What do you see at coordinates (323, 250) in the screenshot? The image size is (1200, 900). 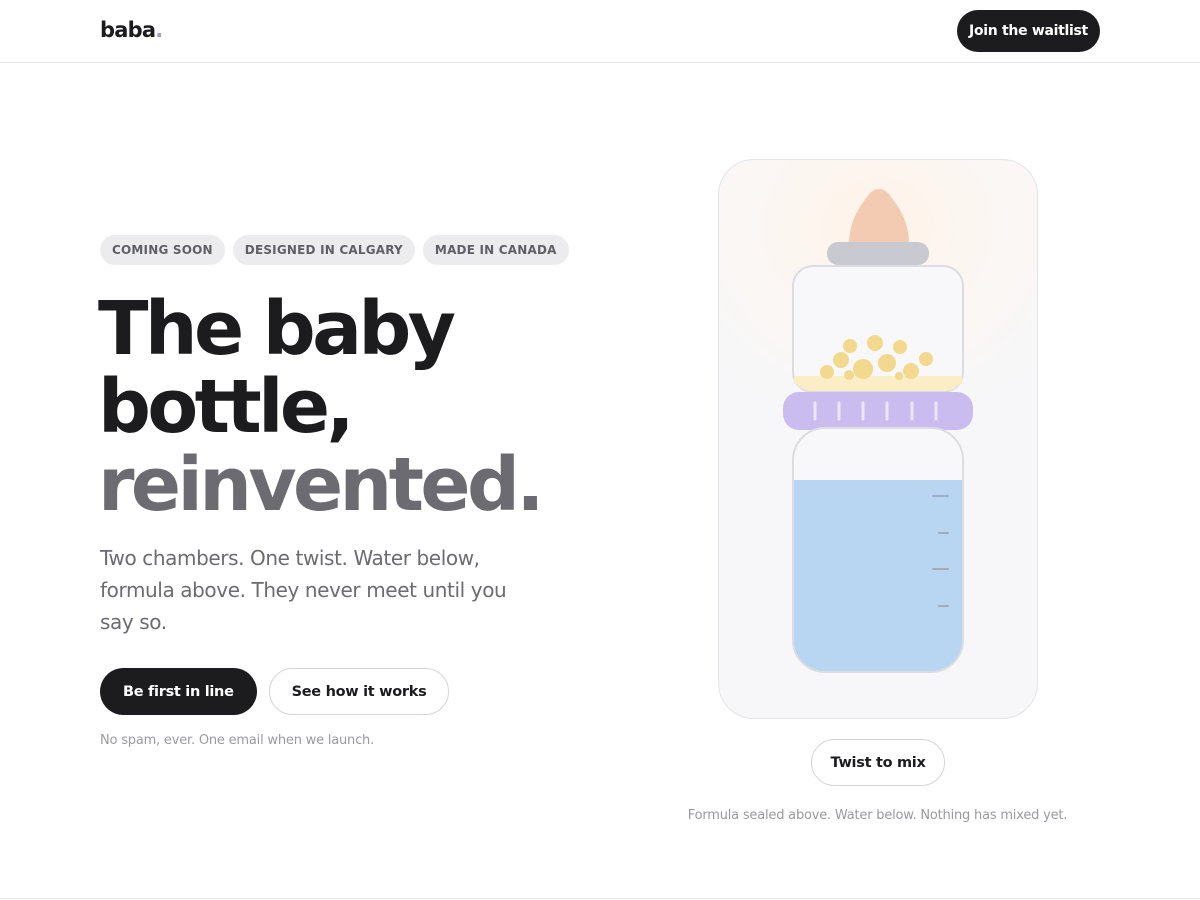 I see `badge-designed-in-calgary: DESIGNED IN CALGARY` at bounding box center [323, 250].